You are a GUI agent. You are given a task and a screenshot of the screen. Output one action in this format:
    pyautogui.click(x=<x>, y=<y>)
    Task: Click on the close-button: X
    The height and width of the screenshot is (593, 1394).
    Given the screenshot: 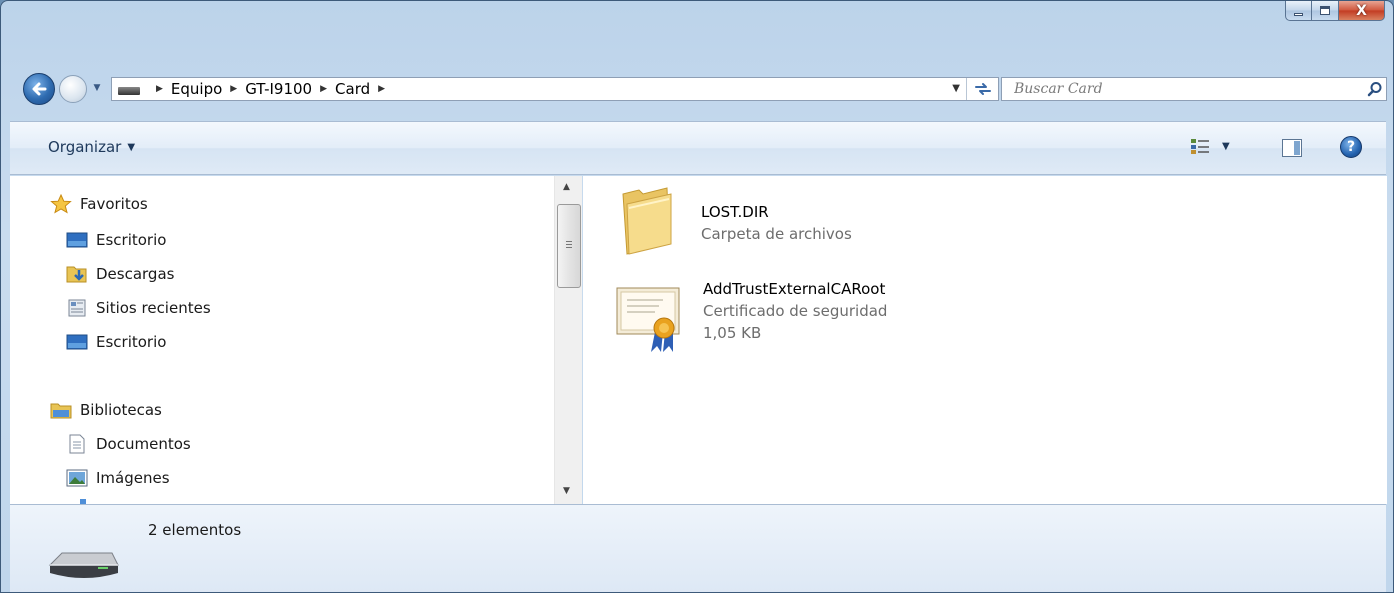 What is the action you would take?
    pyautogui.click(x=1362, y=11)
    